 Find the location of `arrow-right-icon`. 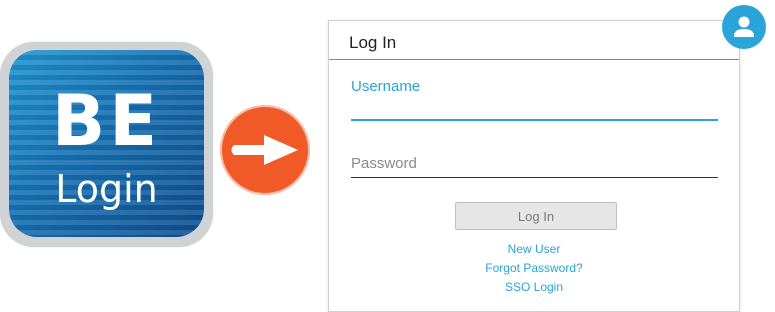

arrow-right-icon is located at coordinates (265, 150).